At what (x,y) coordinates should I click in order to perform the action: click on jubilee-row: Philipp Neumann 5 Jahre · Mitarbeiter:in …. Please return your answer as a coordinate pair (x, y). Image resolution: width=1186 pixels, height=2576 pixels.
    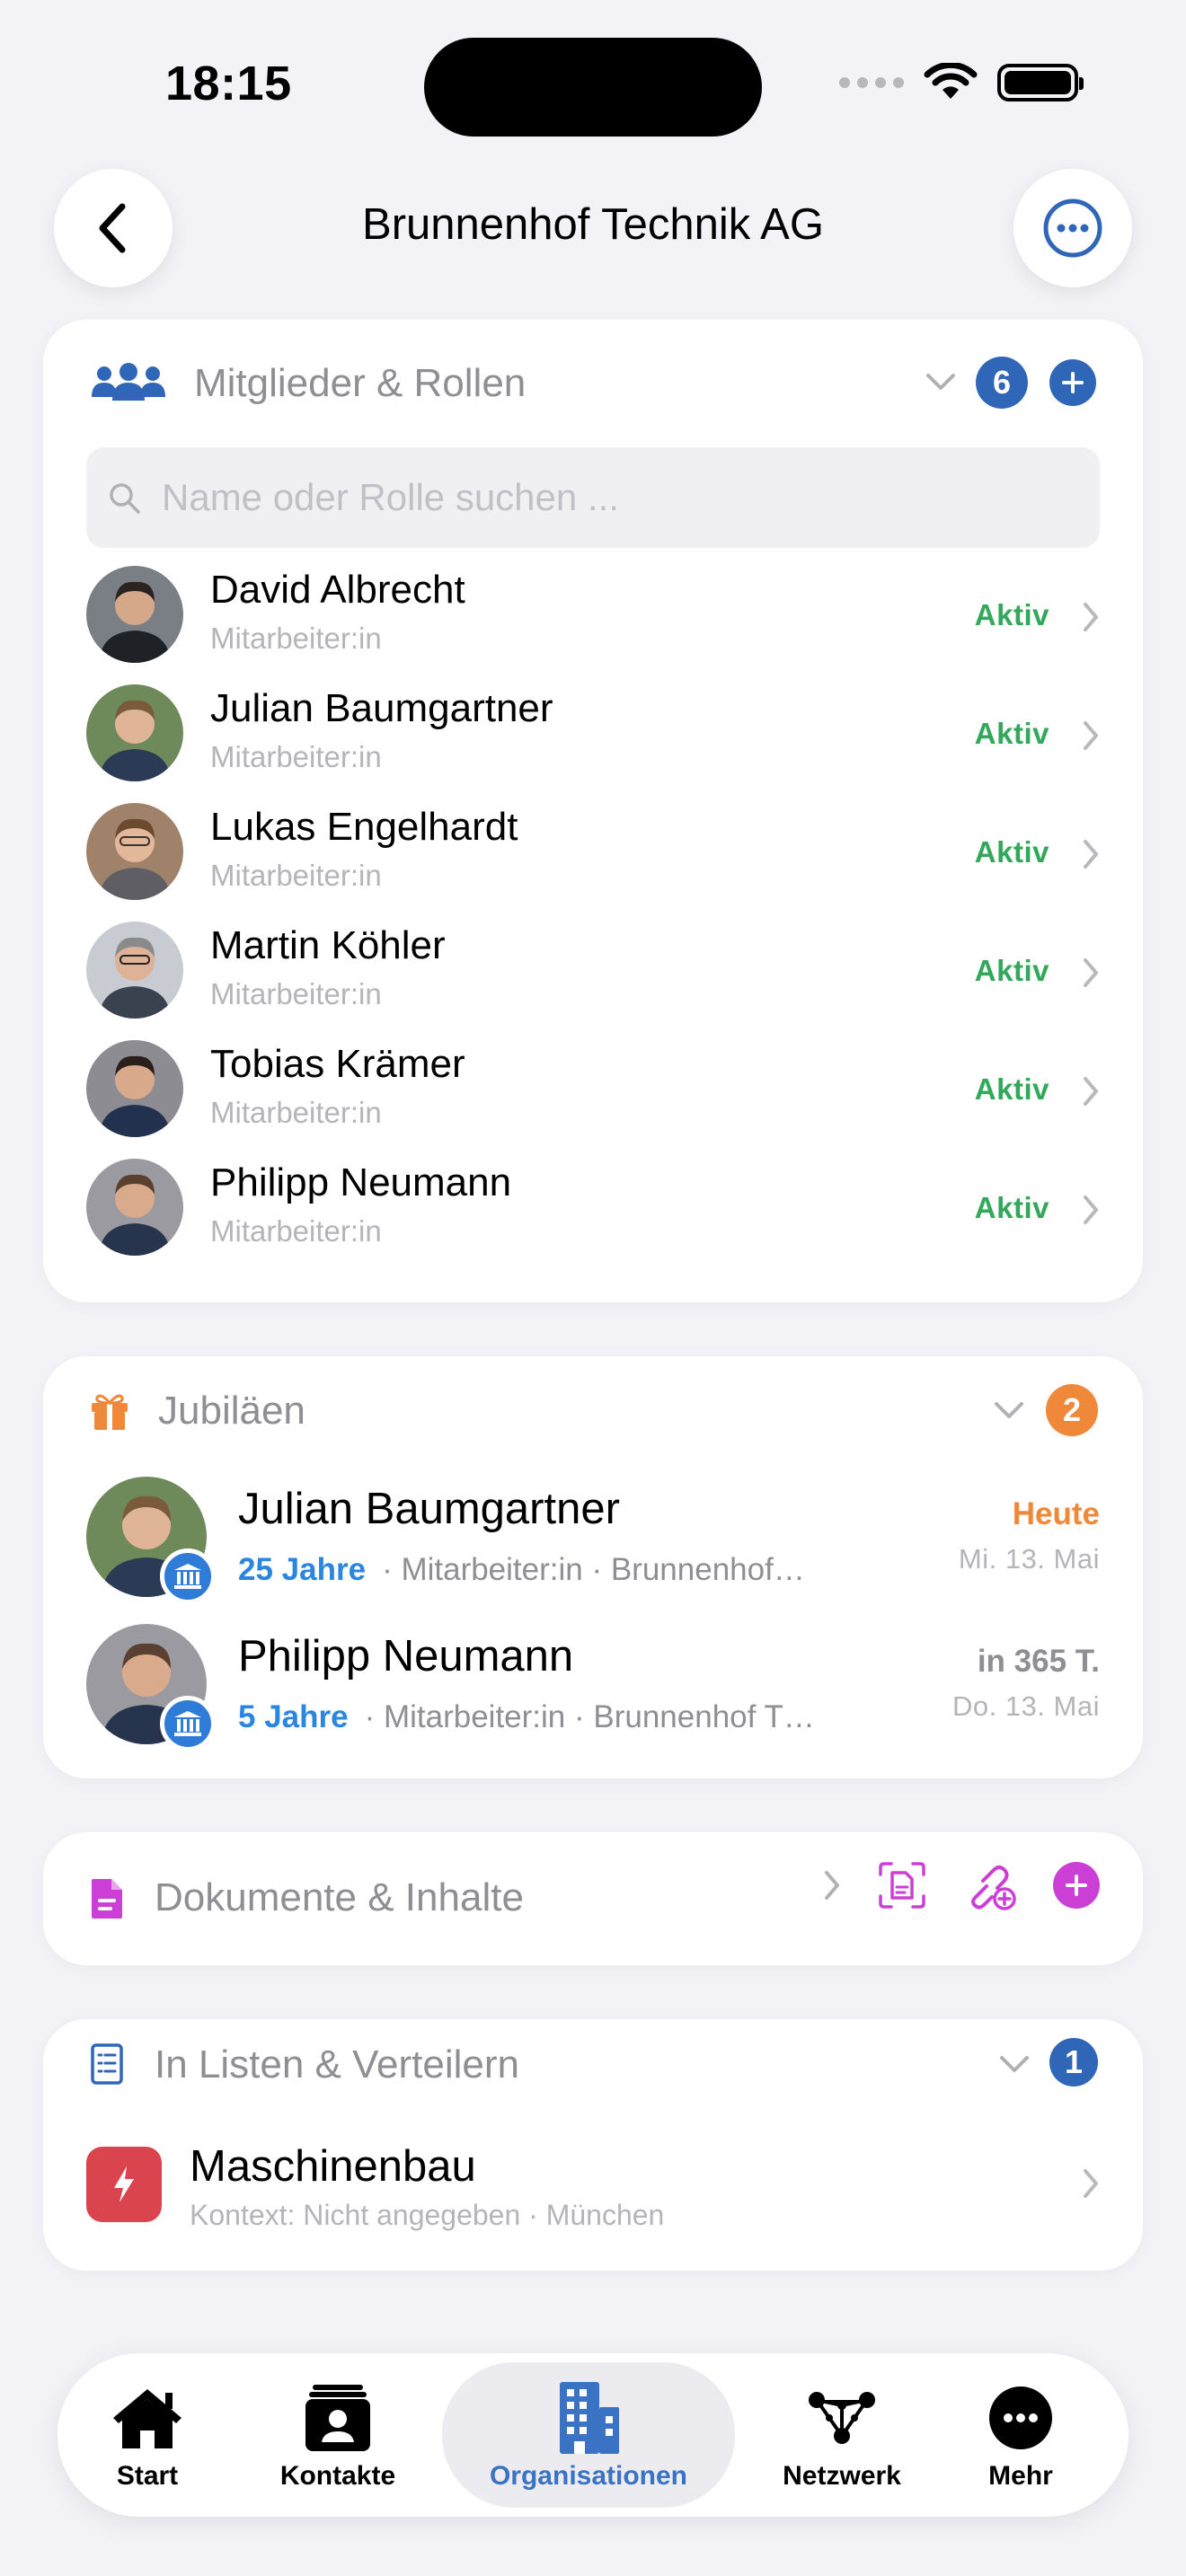
    Looking at the image, I should click on (593, 1687).